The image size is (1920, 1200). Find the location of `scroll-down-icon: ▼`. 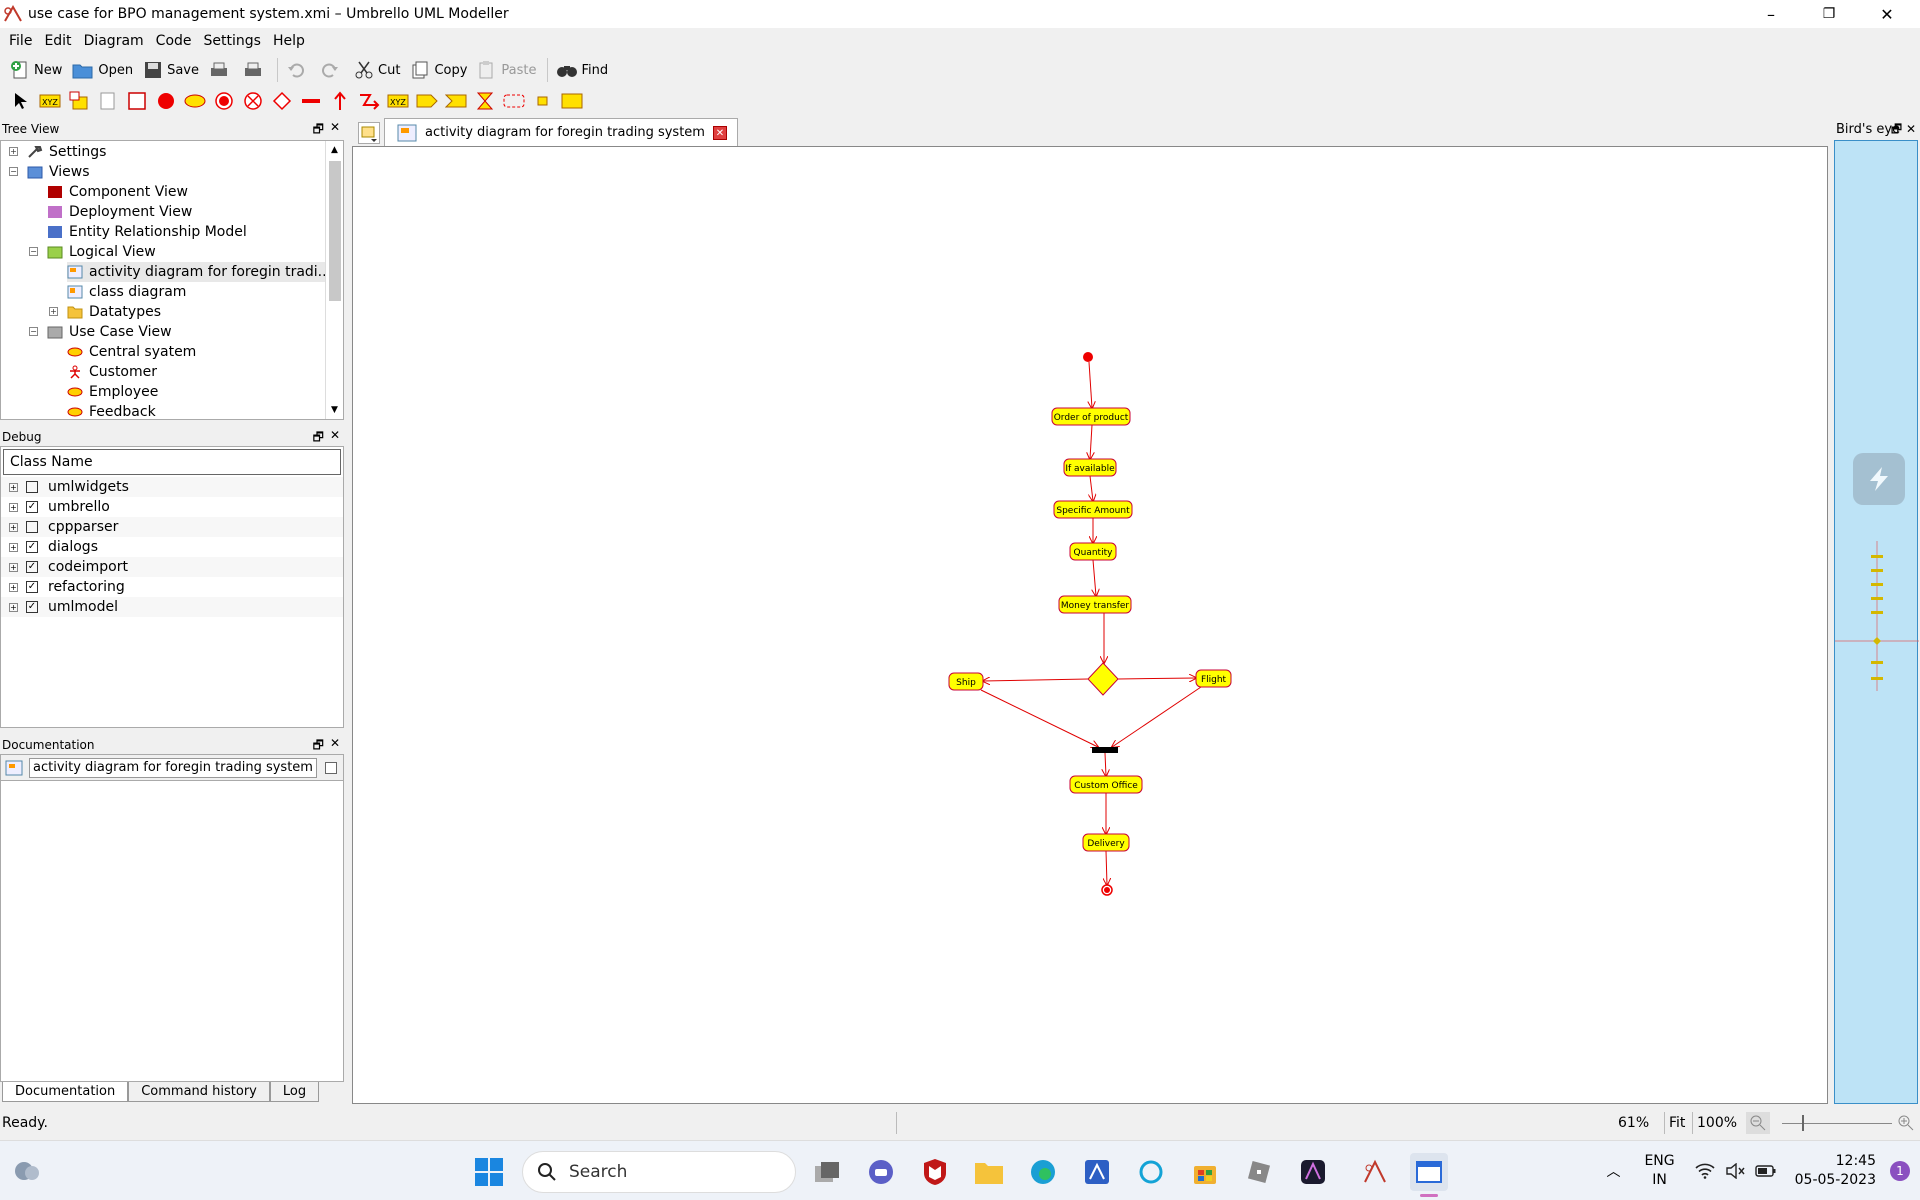

scroll-down-icon: ▼ is located at coordinates (334, 410).